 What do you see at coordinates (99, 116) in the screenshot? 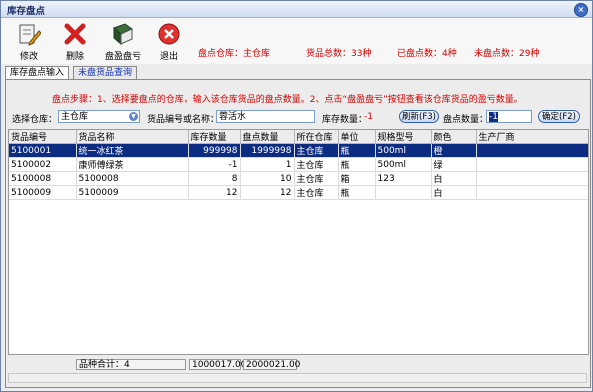
I see `warehouse-select: 主仓库 ▼` at bounding box center [99, 116].